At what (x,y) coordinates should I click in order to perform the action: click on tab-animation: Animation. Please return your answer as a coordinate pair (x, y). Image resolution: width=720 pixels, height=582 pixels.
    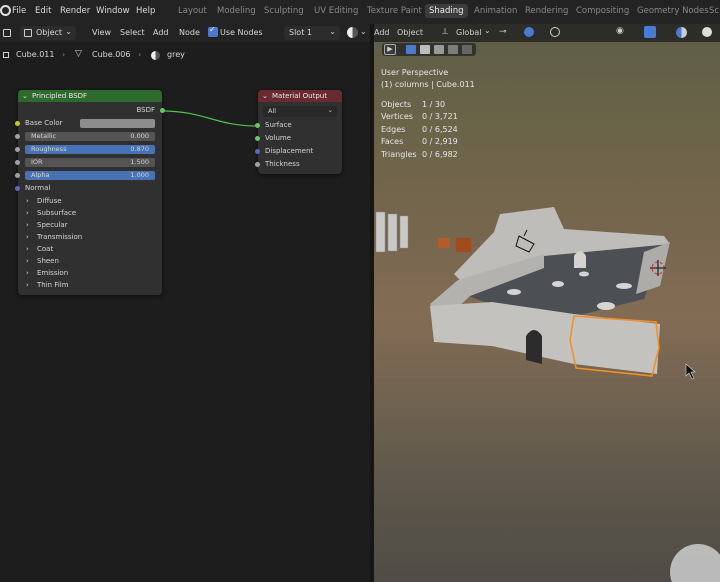
    Looking at the image, I should click on (495, 11).